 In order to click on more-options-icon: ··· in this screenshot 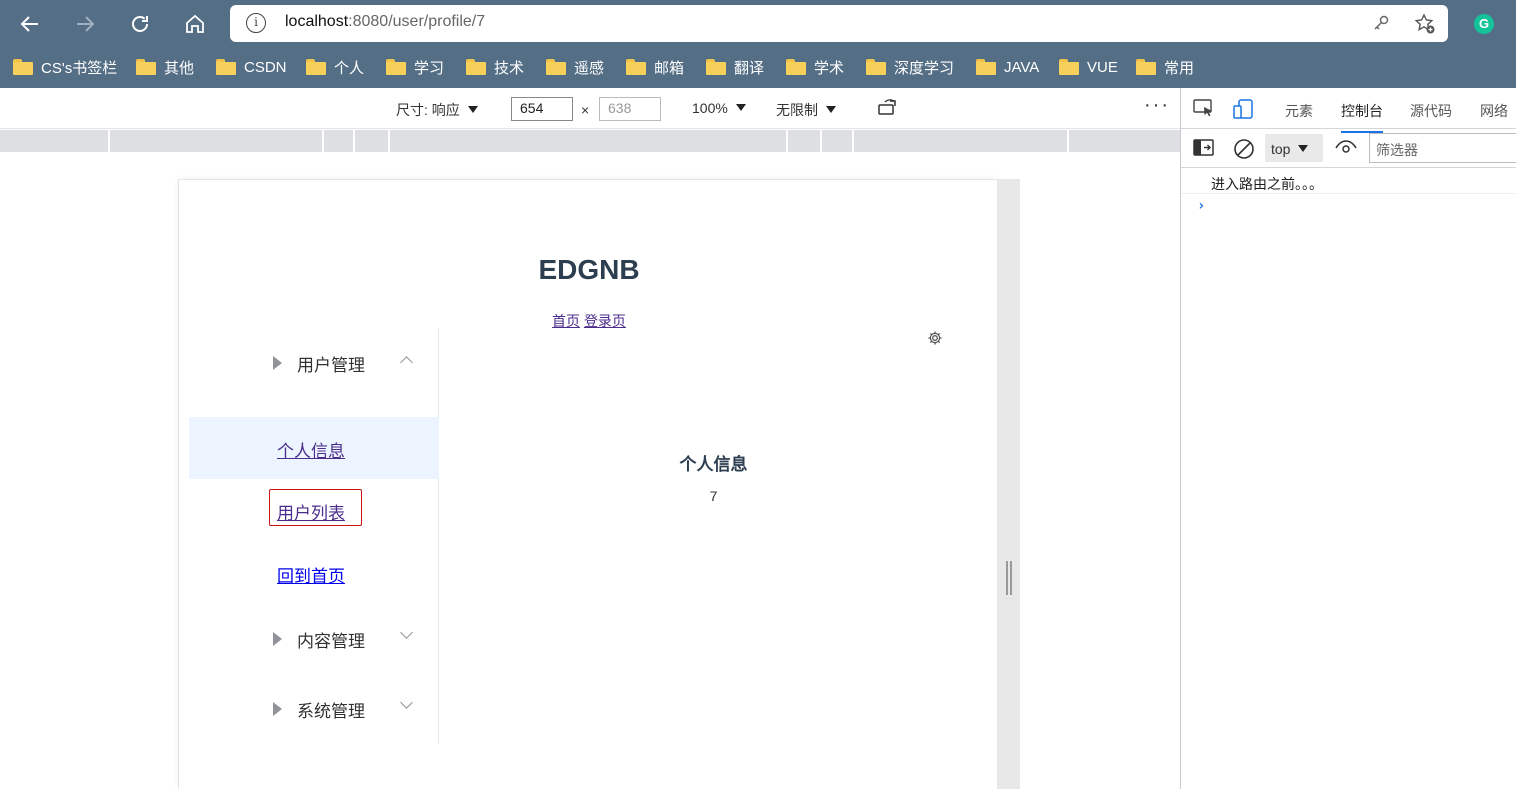, I will do `click(1157, 105)`.